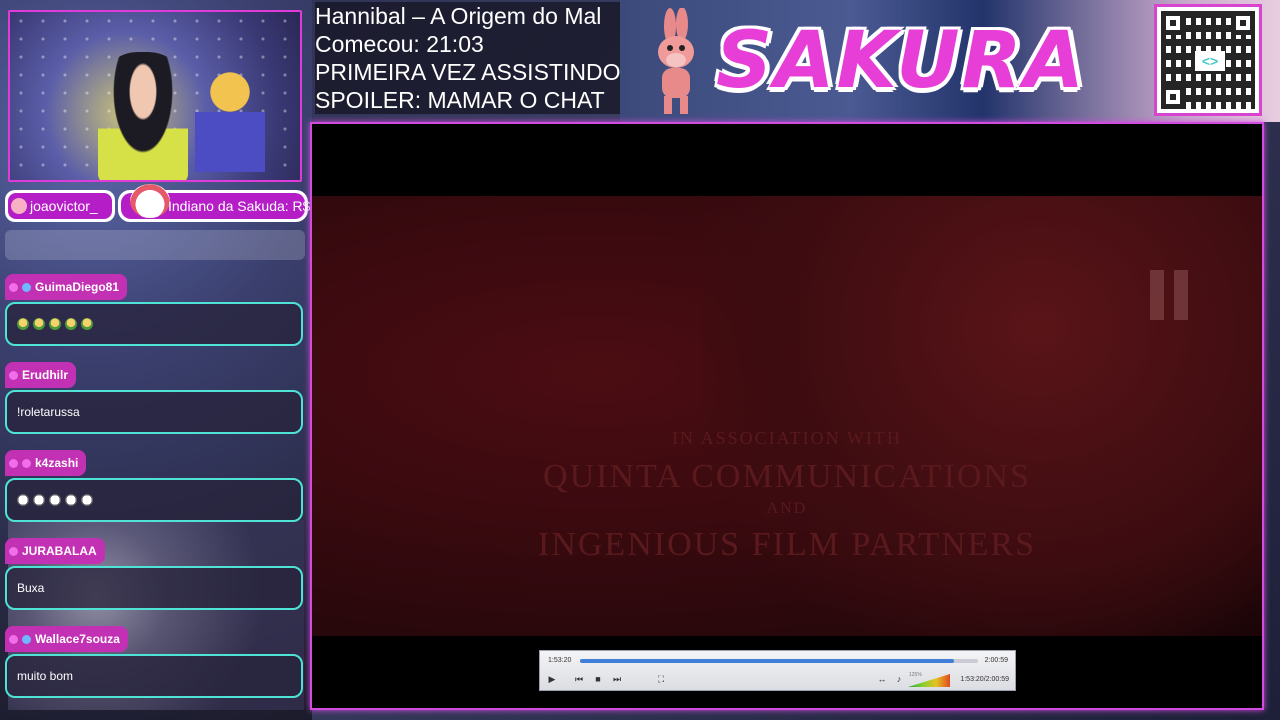  Describe the element at coordinates (143, 116) in the screenshot. I see `streamer` at that location.